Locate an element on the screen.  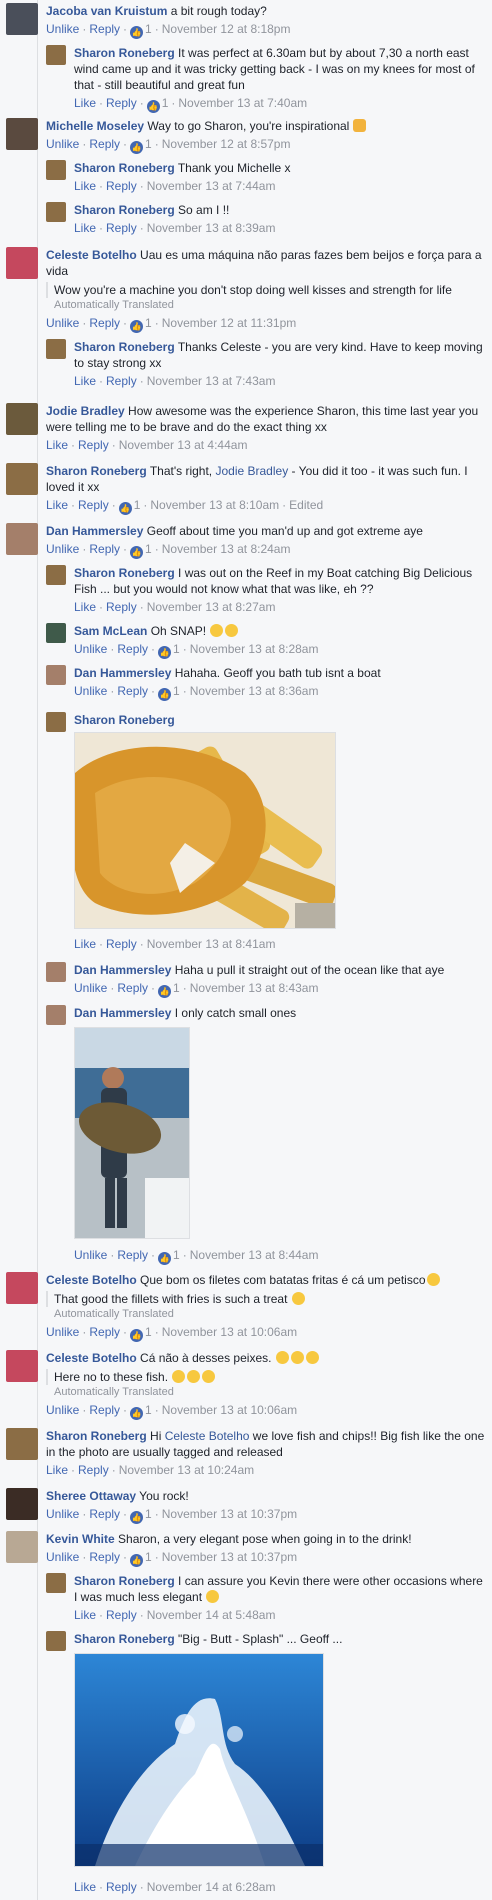
timestamp: November 13 at 8:41am is located at coordinates (211, 944).